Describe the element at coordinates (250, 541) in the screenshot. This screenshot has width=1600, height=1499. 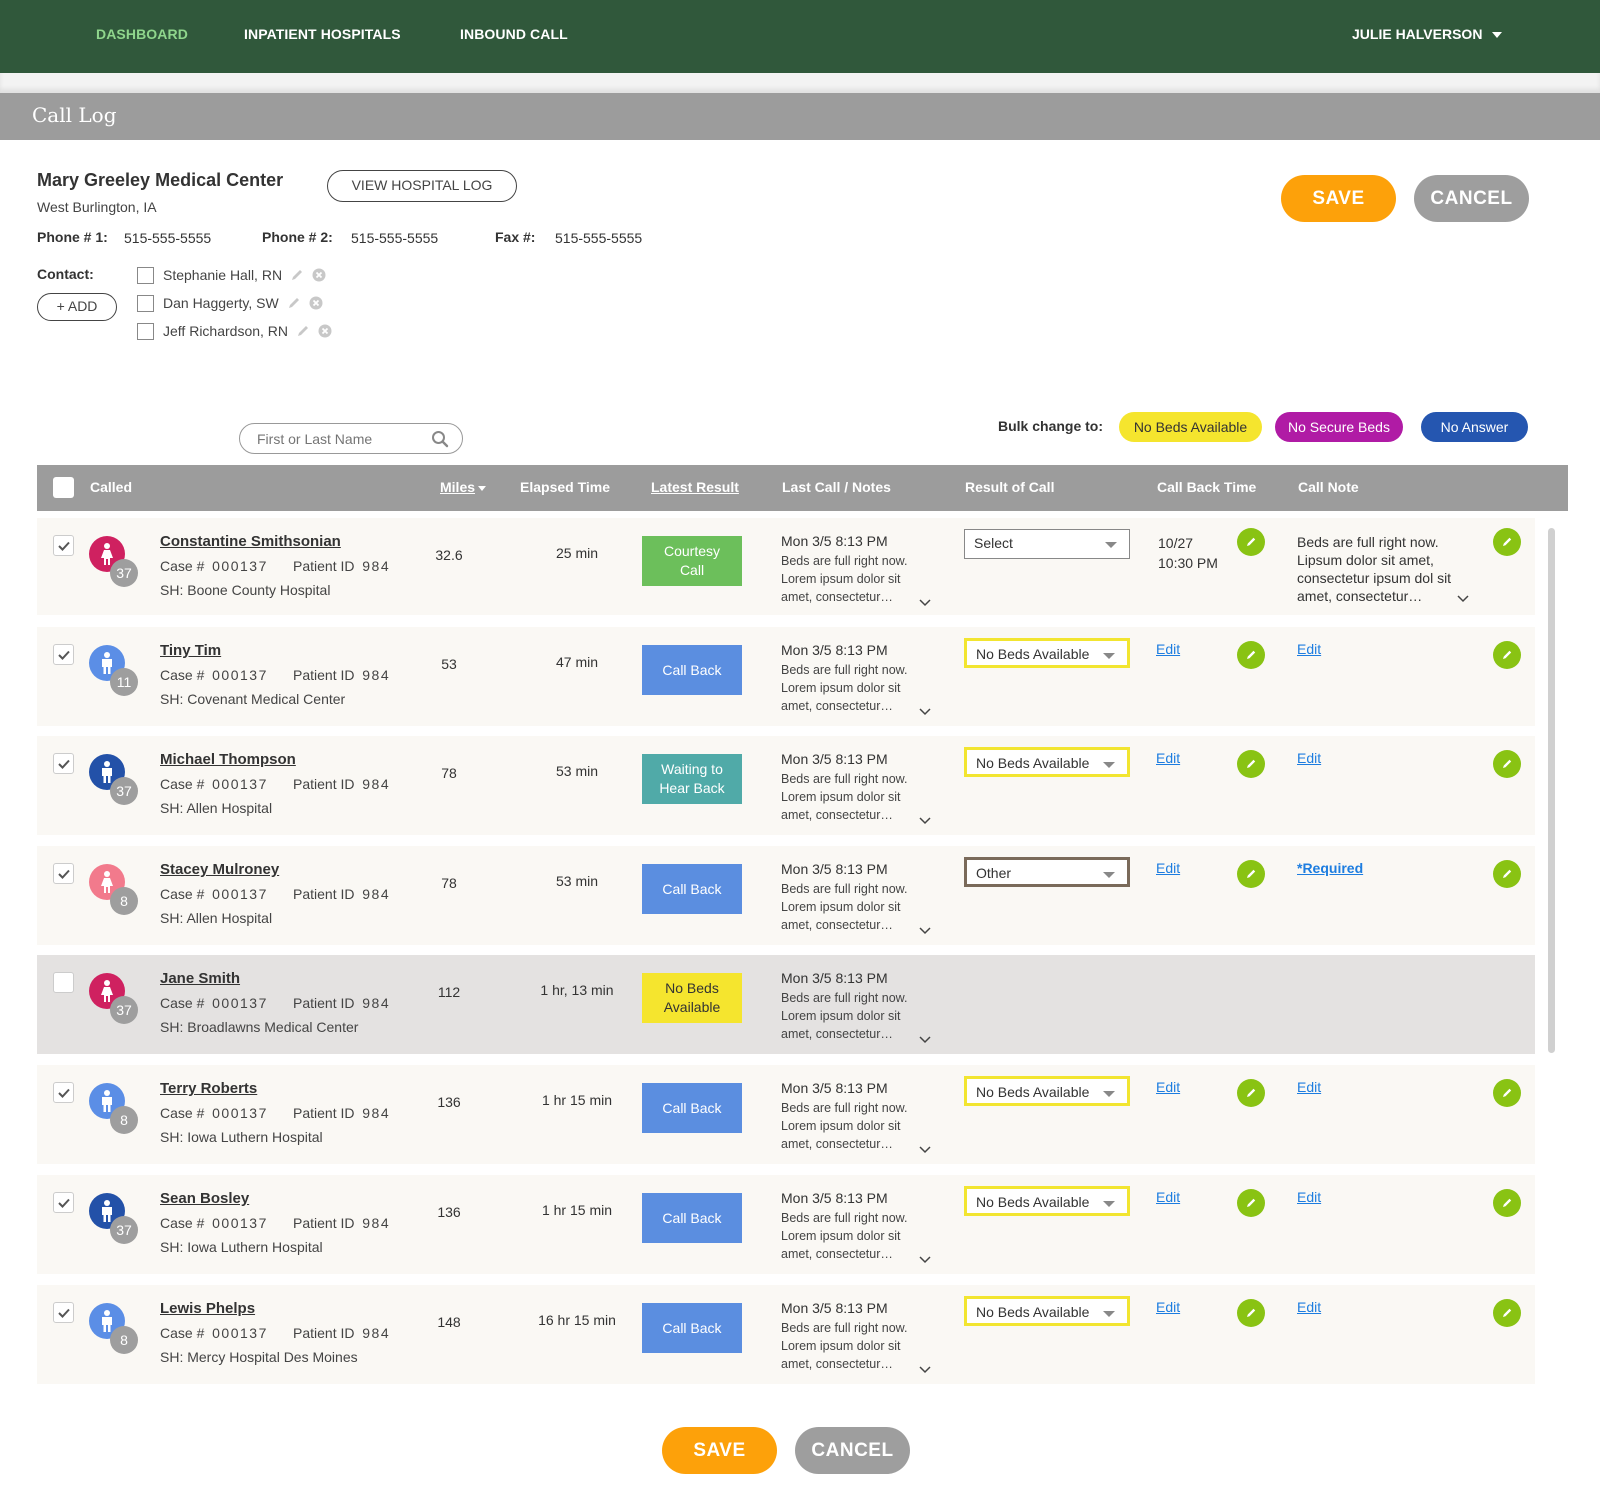
I see `patient-name-link: Constantine Smithsonian` at that location.